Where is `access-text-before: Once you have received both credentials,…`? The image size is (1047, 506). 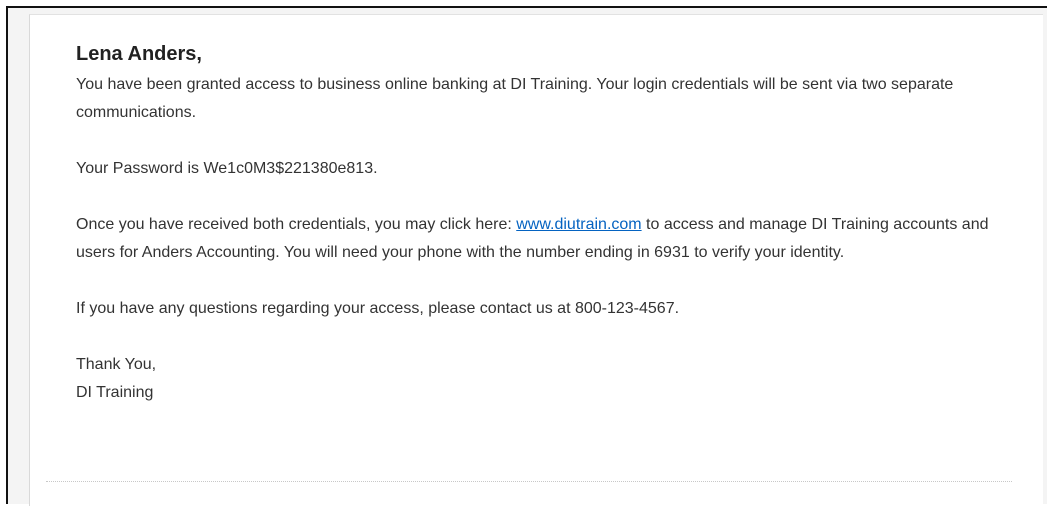 access-text-before: Once you have received both credentials,… is located at coordinates (296, 224).